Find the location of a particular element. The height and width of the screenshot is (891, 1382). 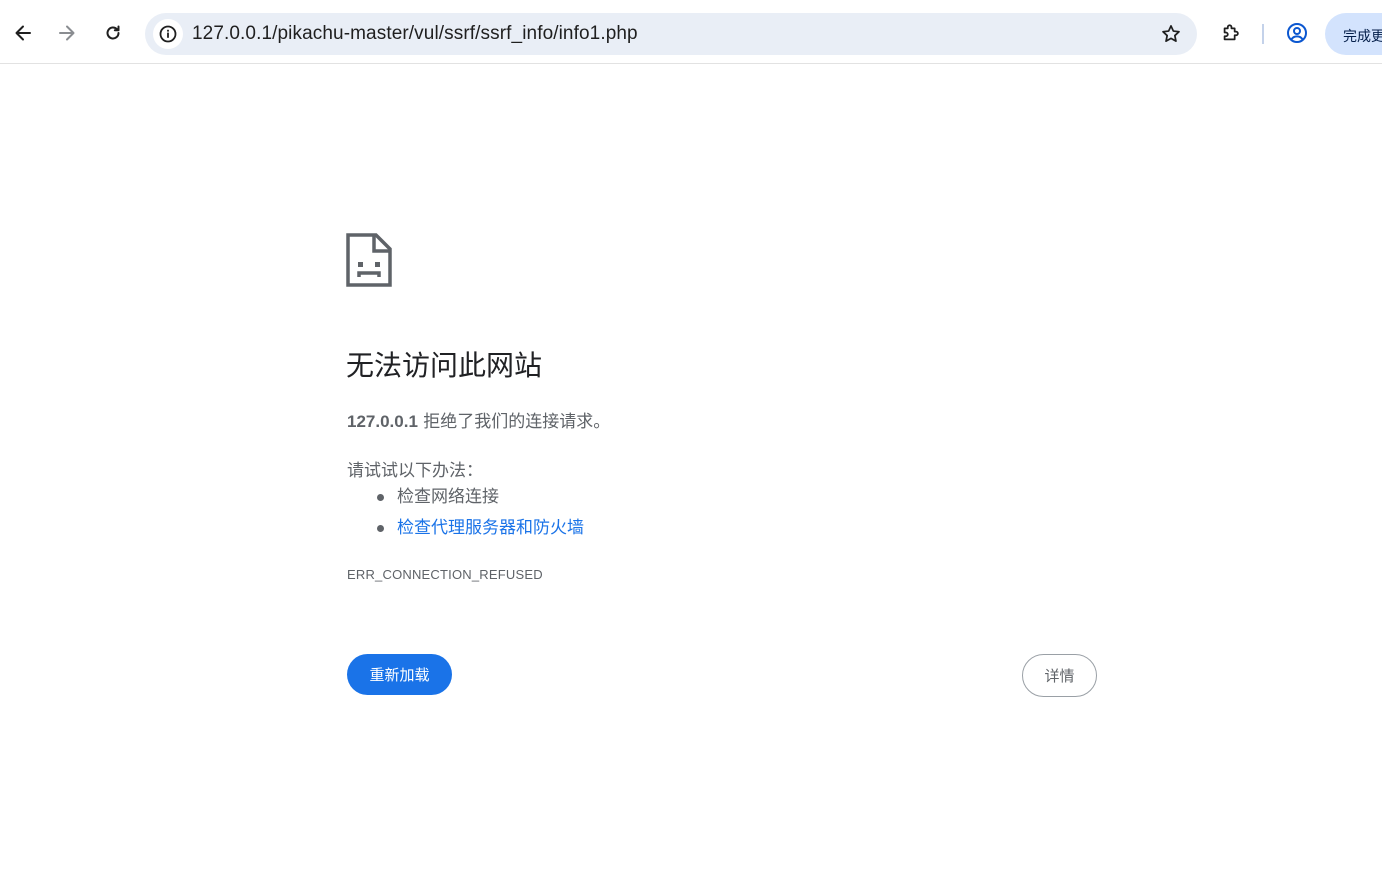

error-code: ERR_CONNECTION_REFUSED is located at coordinates (445, 574).